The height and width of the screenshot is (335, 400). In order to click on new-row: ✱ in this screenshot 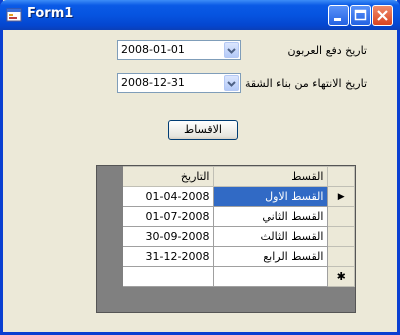, I will do `click(225, 276)`.